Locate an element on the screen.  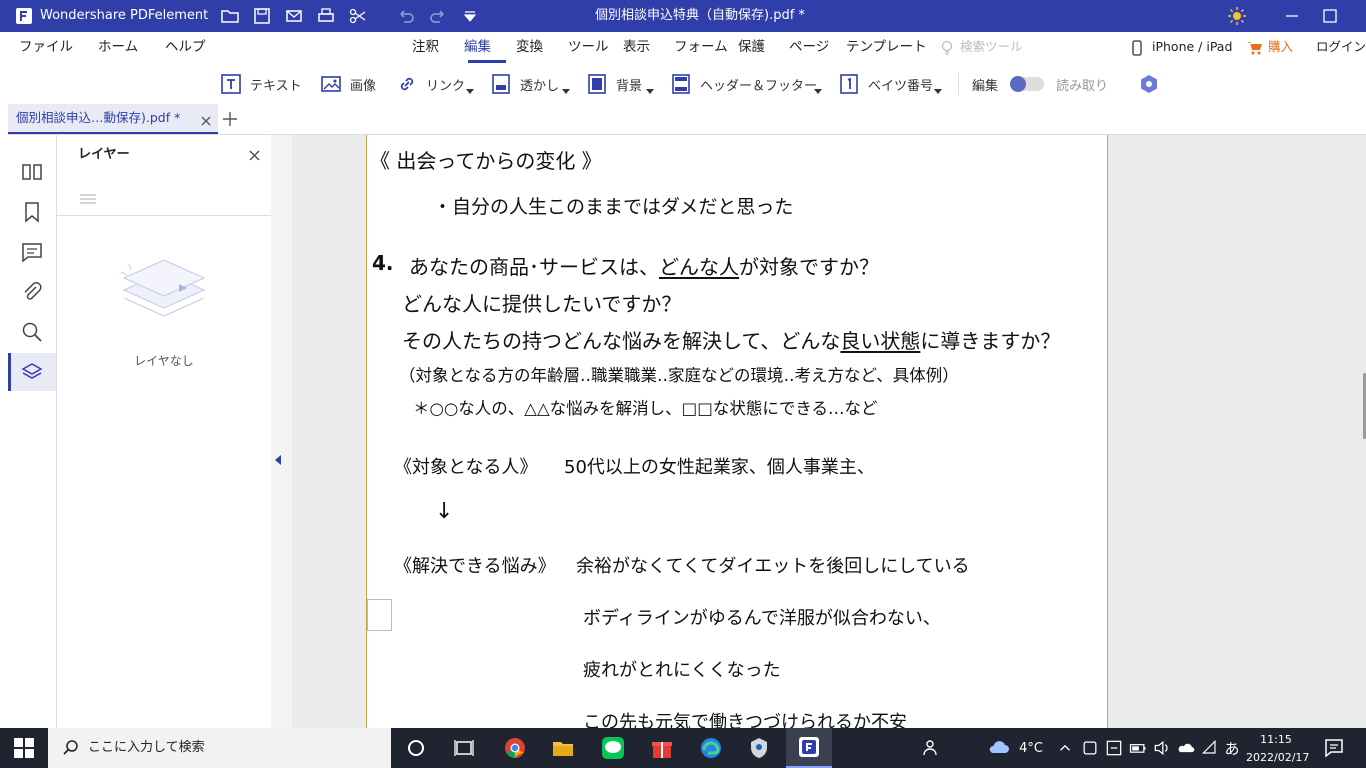
menu-home: ホーム is located at coordinates (118, 48).